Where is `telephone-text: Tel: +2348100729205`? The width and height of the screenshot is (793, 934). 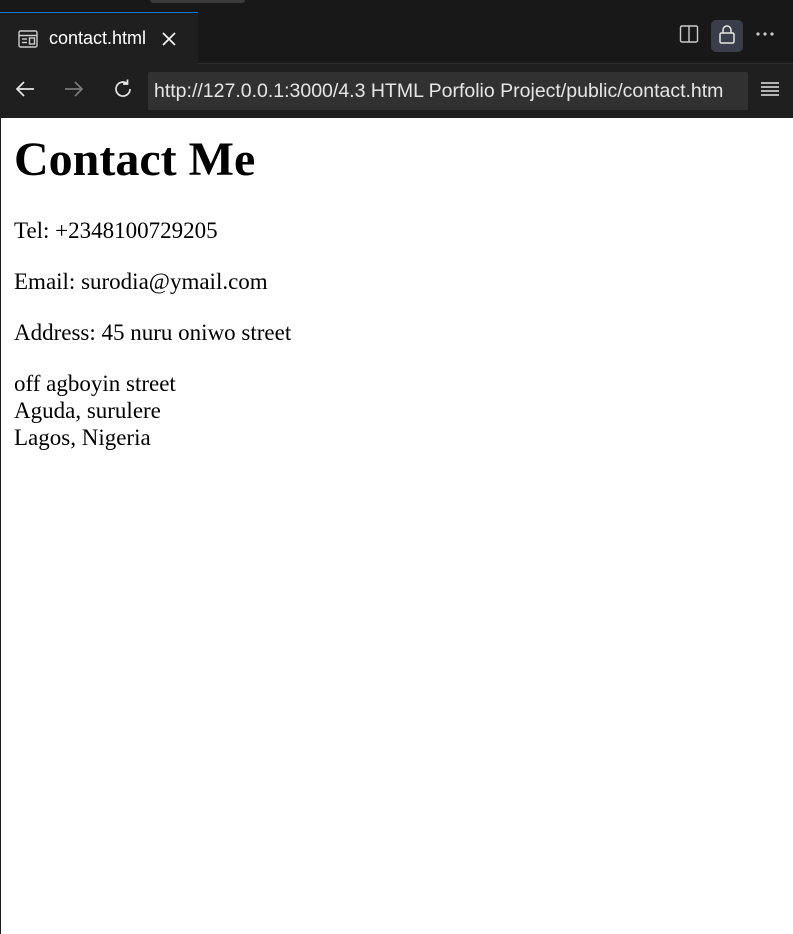
telephone-text: Tel: +2348100729205 is located at coordinates (116, 230).